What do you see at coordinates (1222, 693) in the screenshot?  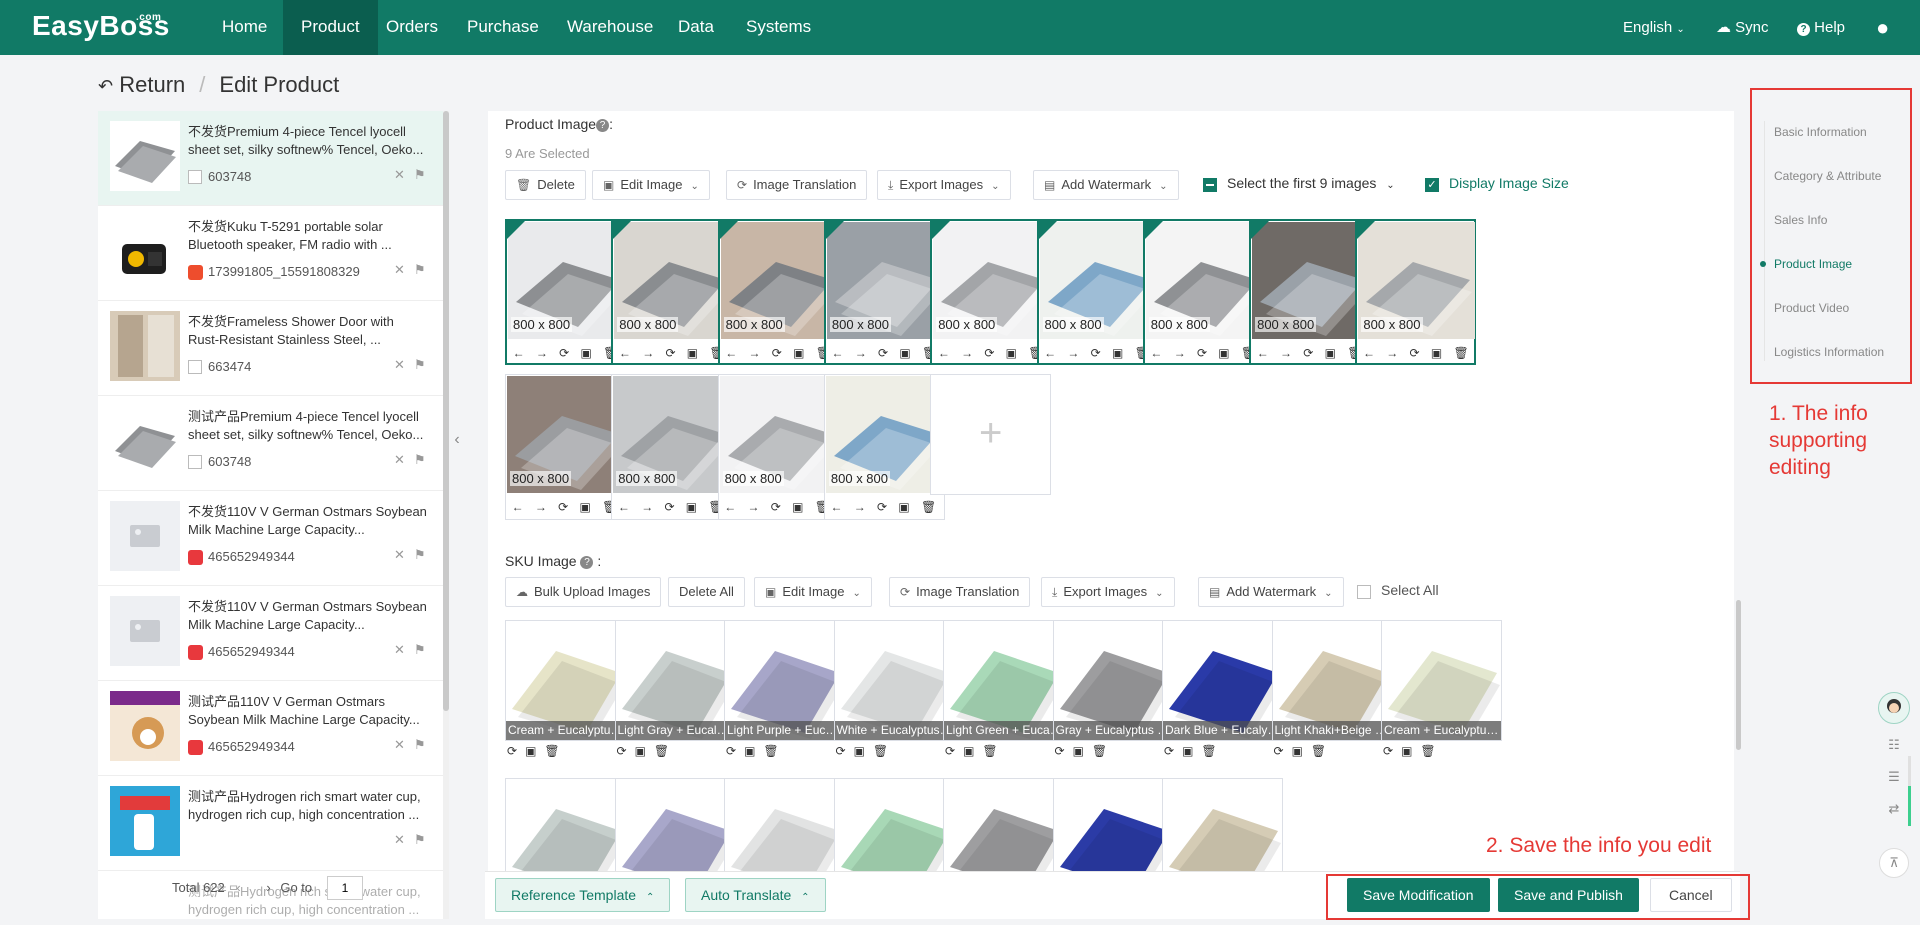 I see `sku-image-card: Dark Blue + Eucalyptus Lyocell ⟳ ▣ 🗑` at bounding box center [1222, 693].